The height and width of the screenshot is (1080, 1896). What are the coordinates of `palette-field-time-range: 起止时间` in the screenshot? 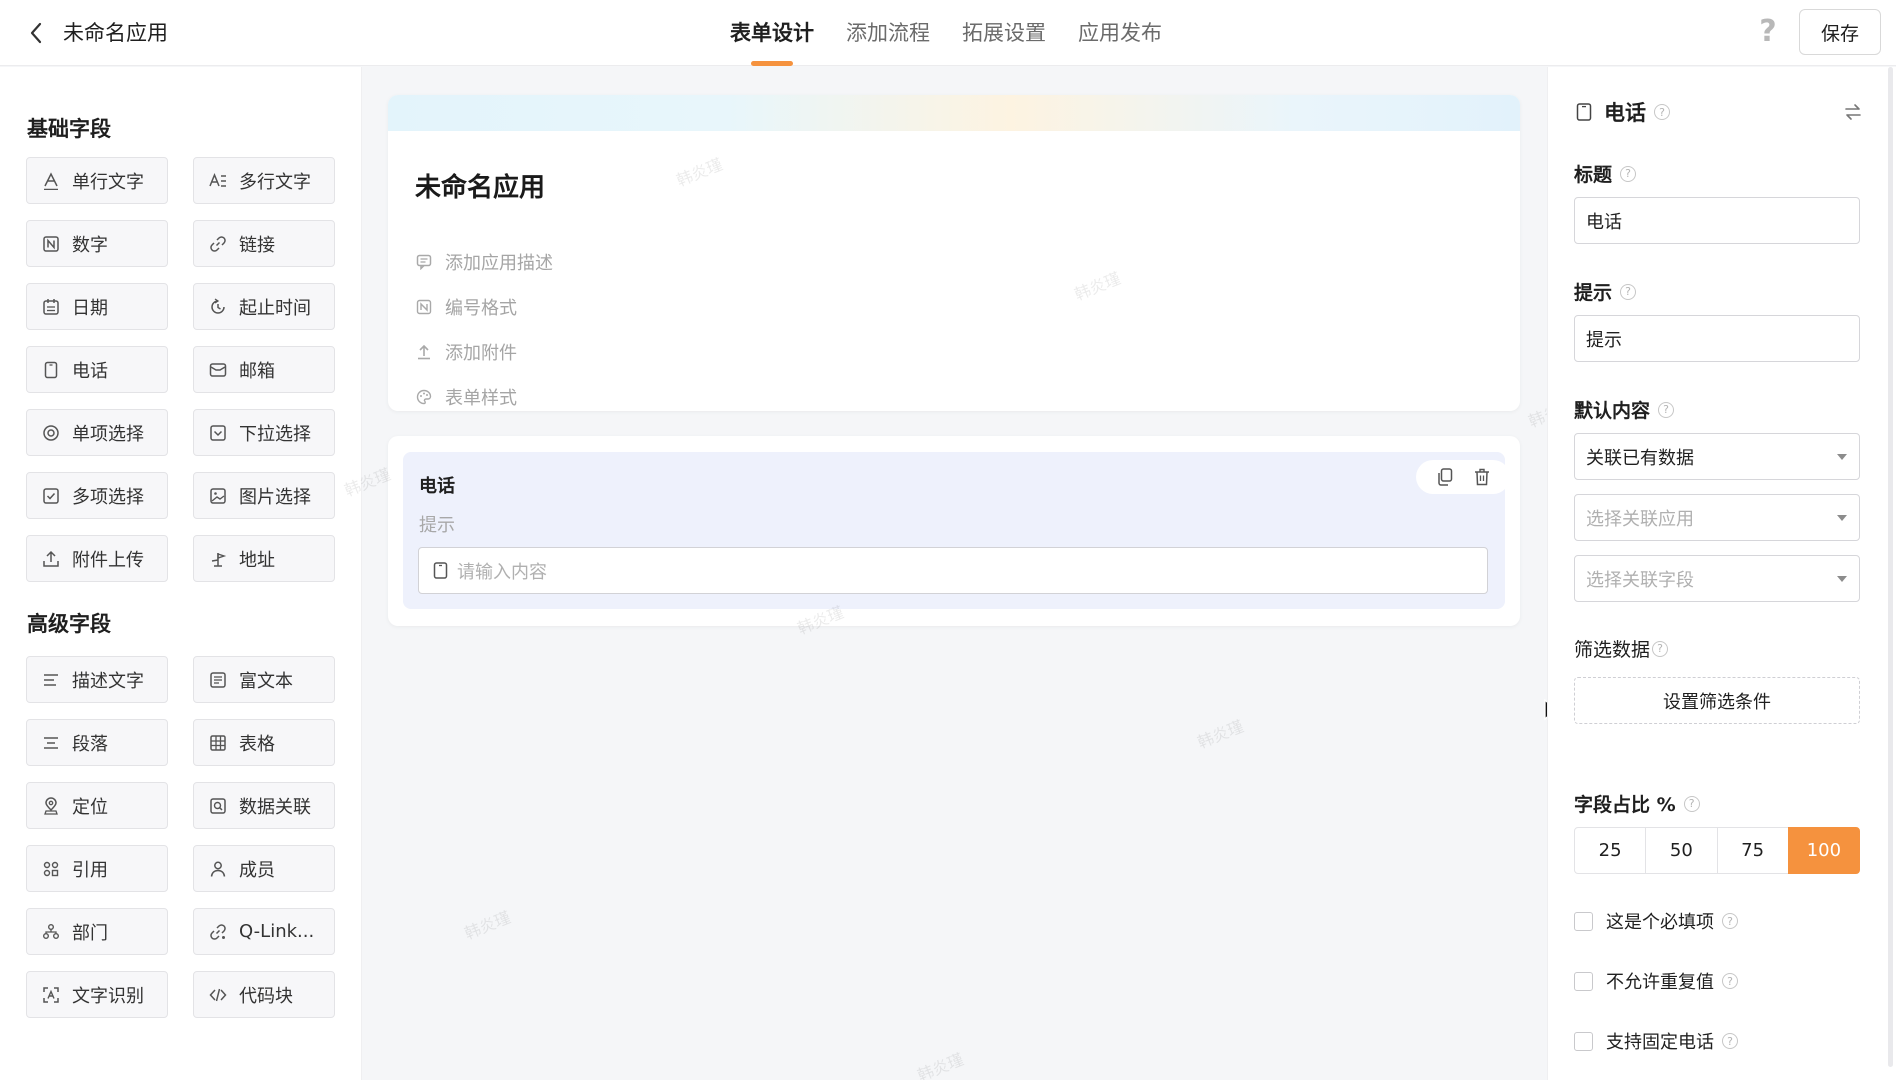 It's located at (264, 306).